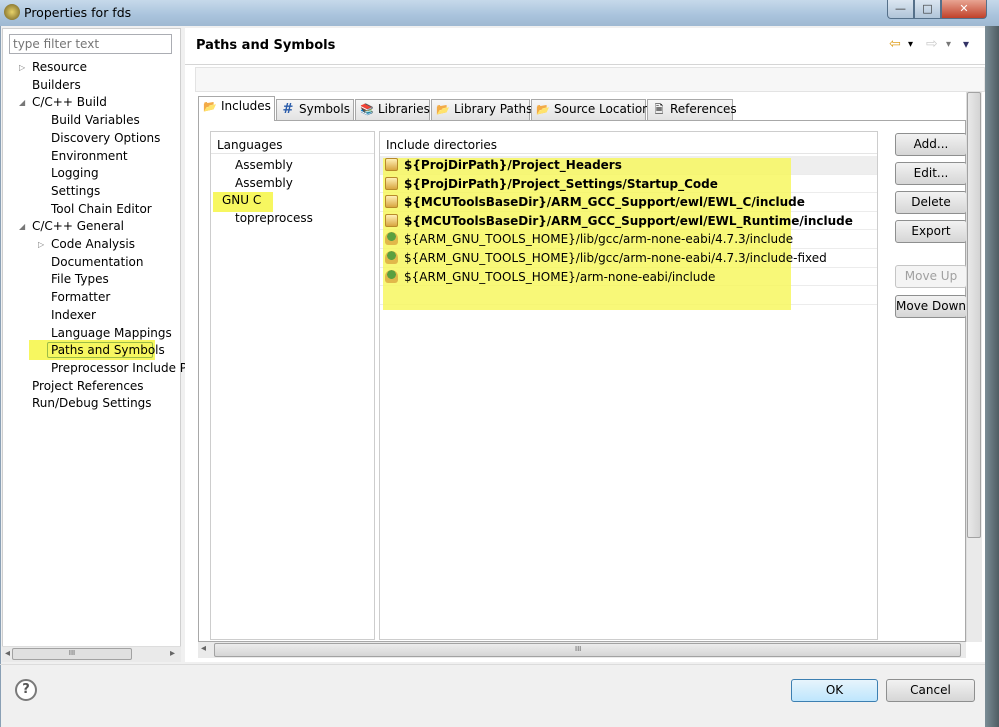 The height and width of the screenshot is (727, 999). I want to click on minimize-button: —, so click(900, 9).